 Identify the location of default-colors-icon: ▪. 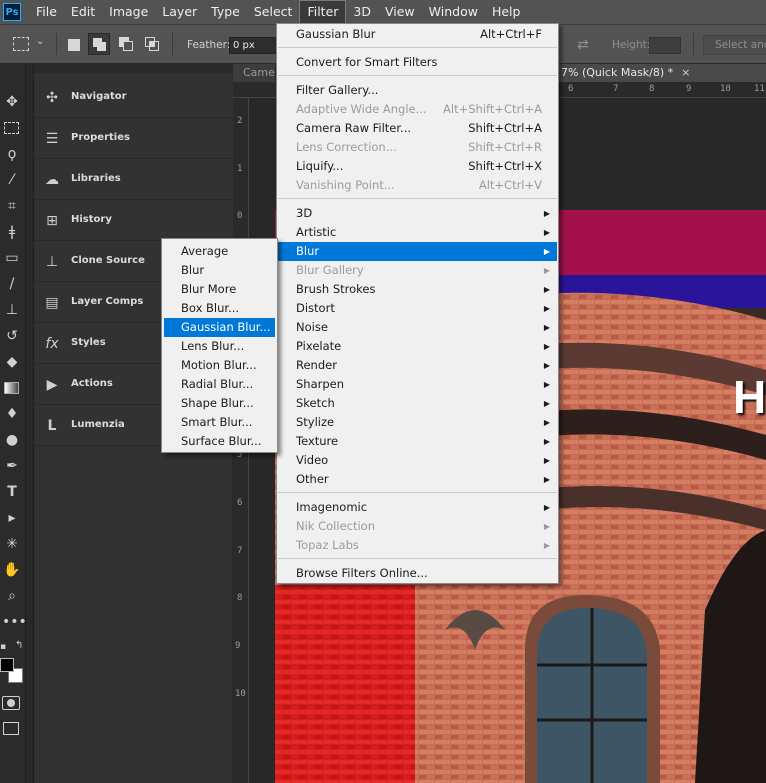
(3, 647).